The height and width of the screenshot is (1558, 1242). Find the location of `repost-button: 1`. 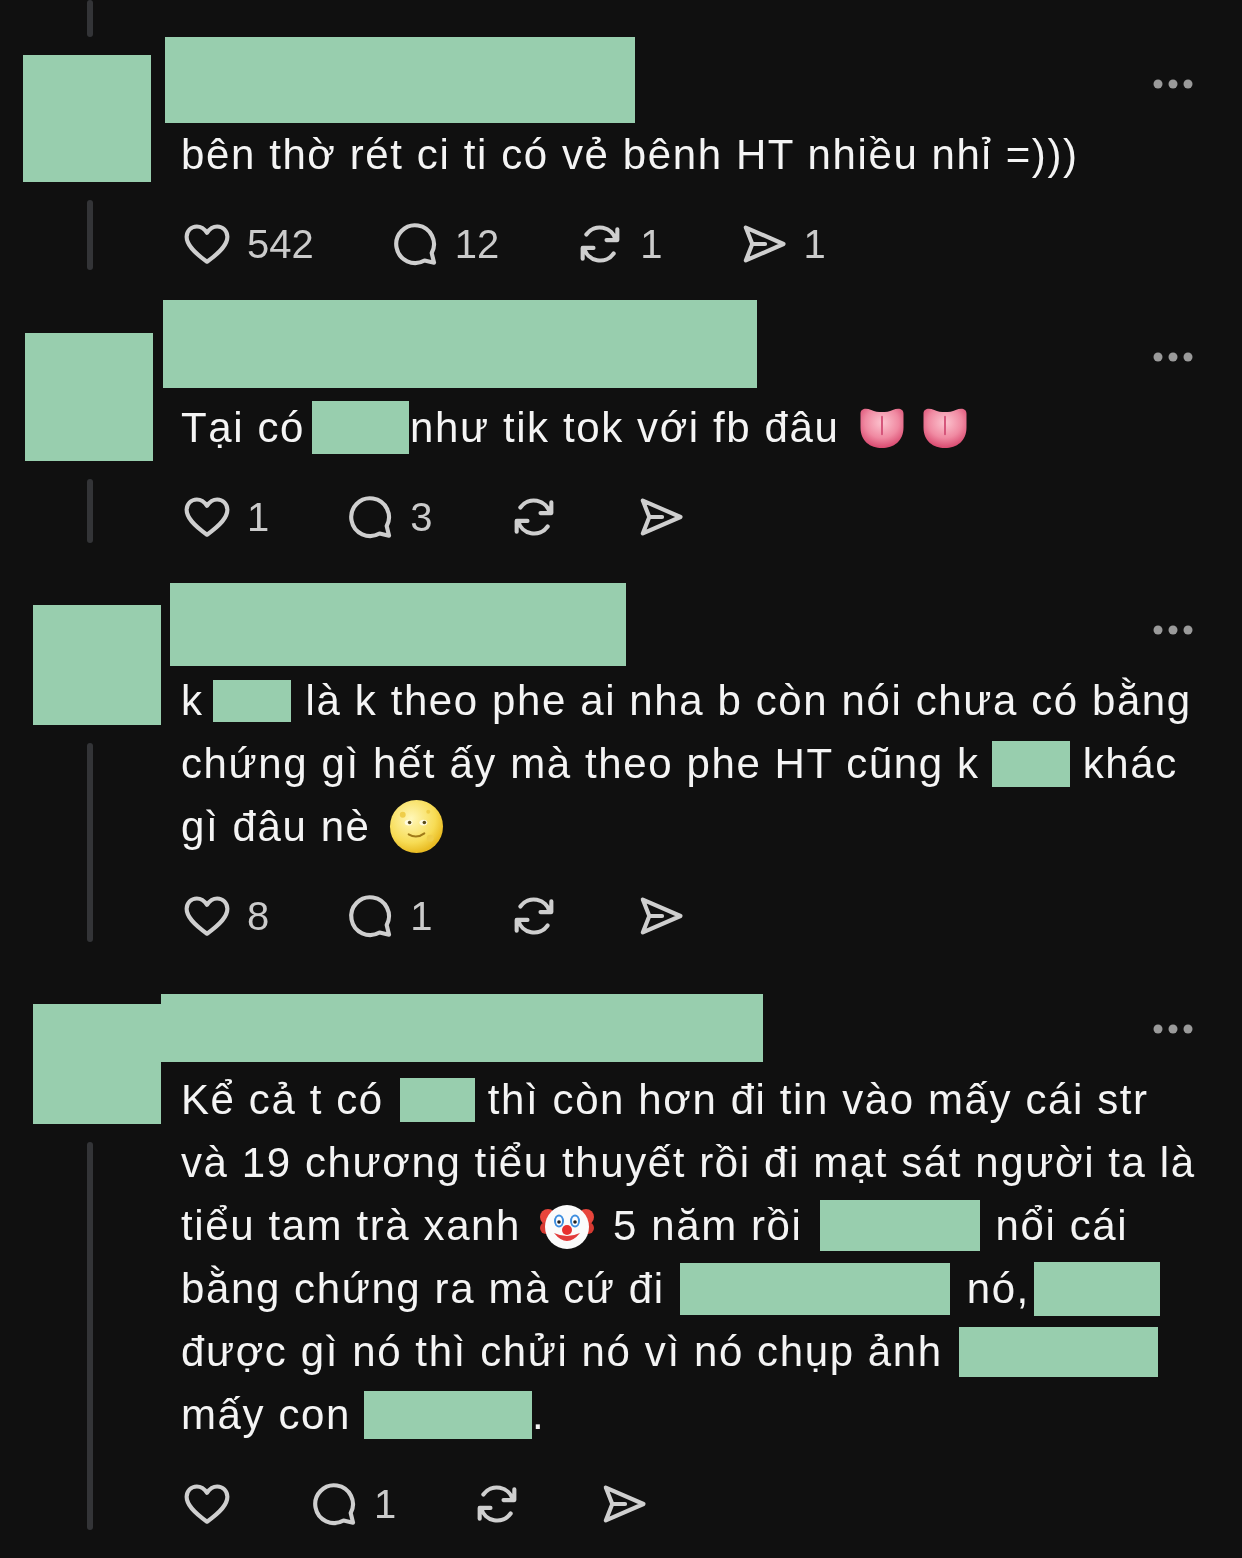

repost-button: 1 is located at coordinates (618, 244).